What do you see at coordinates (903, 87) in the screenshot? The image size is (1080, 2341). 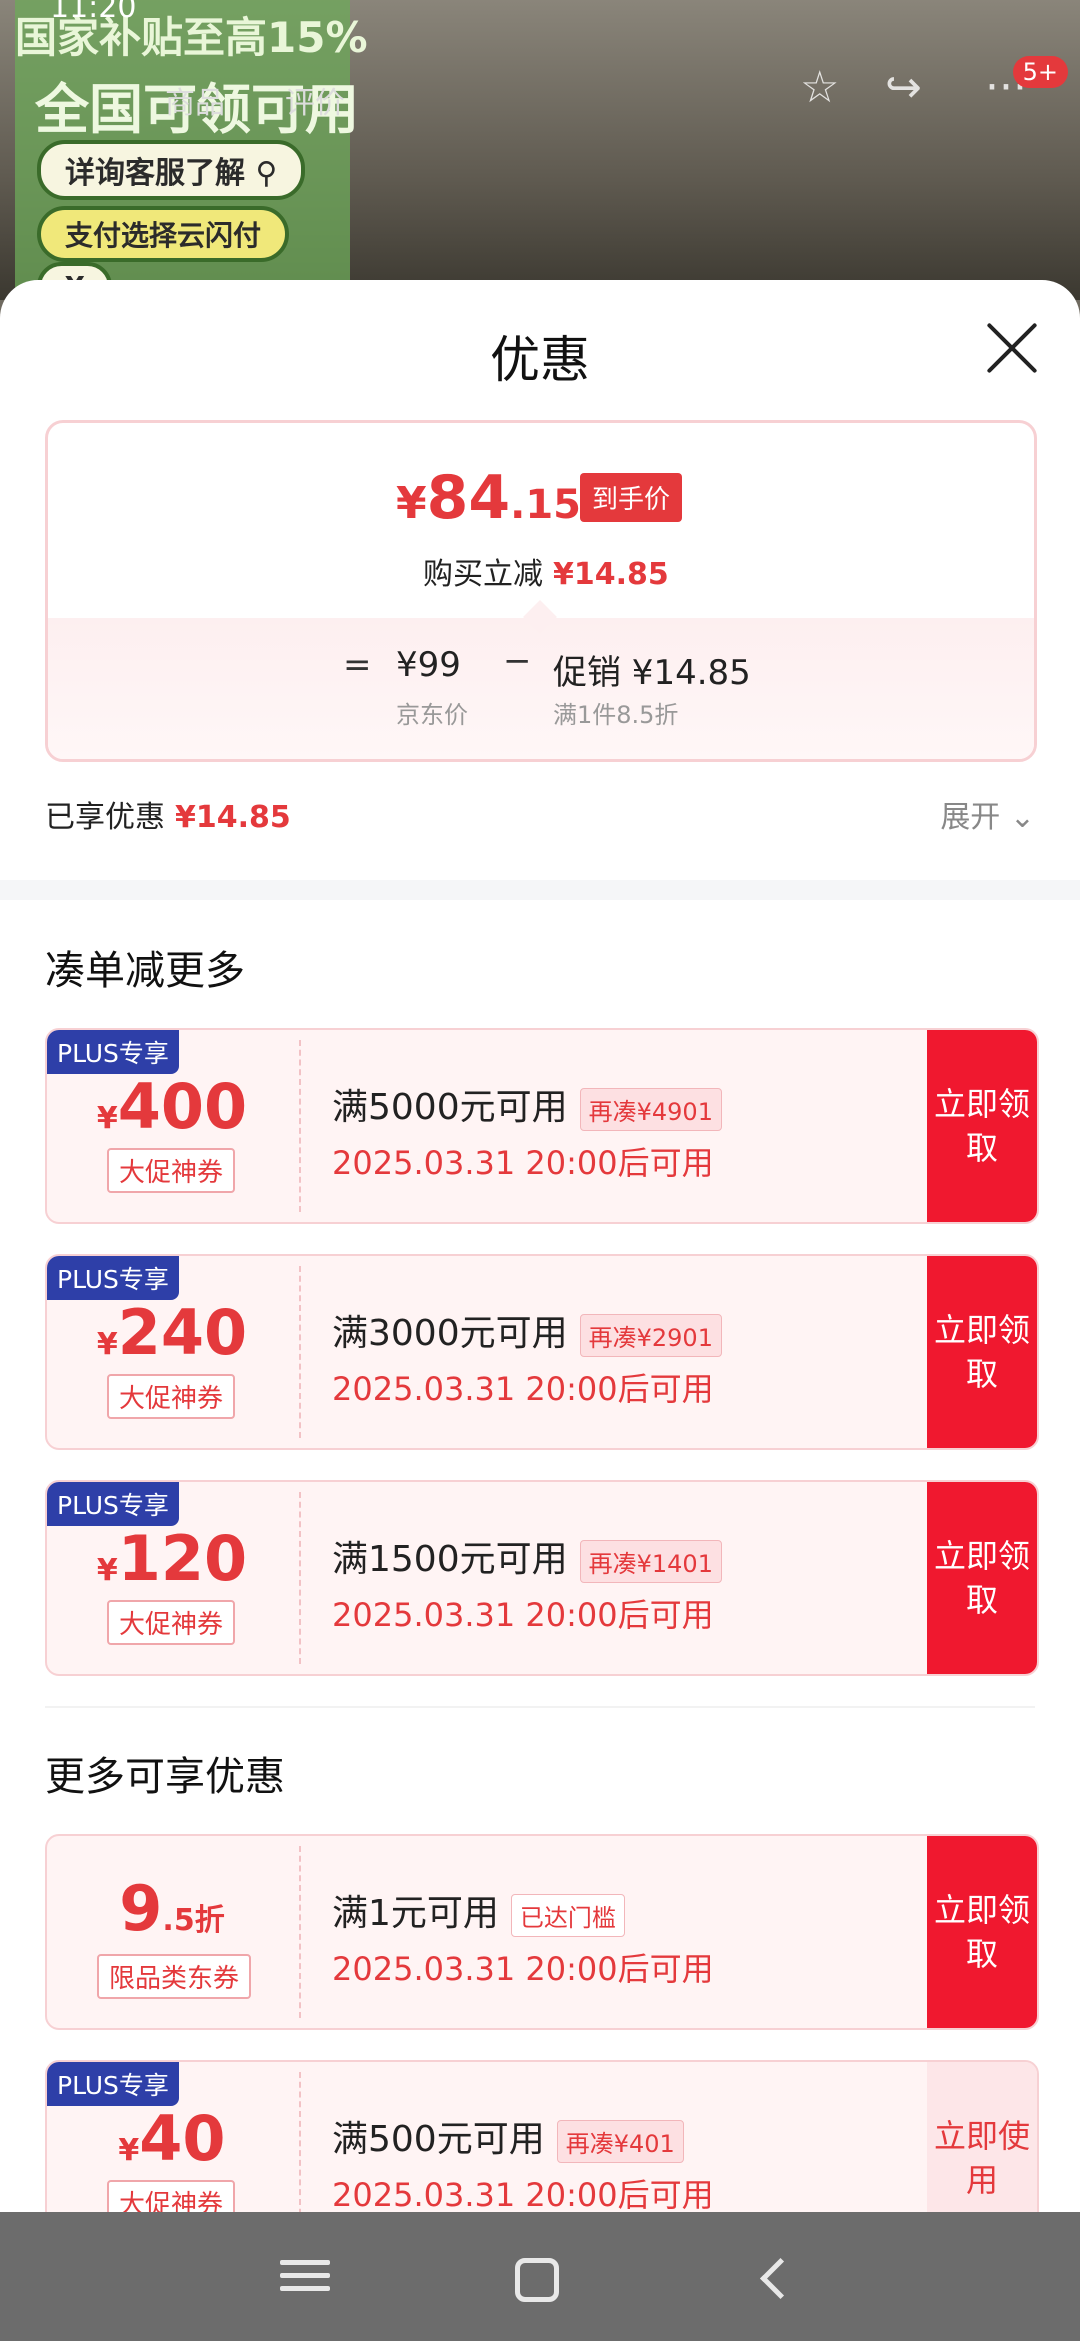 I see `share-icon: ↪` at bounding box center [903, 87].